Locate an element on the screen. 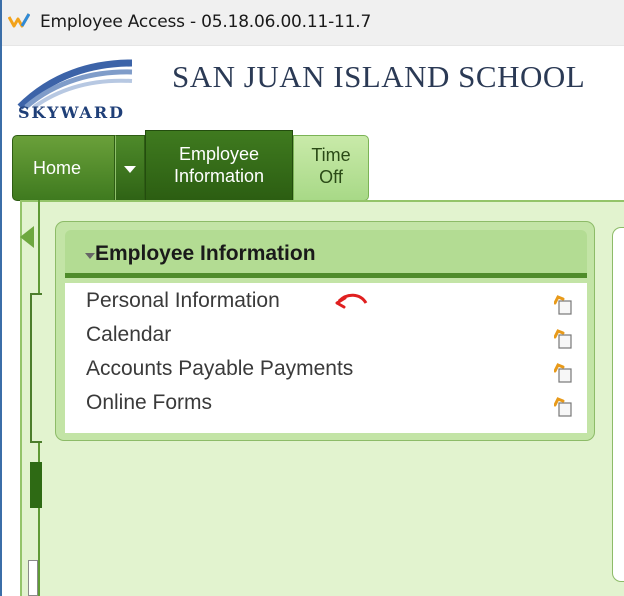 Image resolution: width=624 pixels, height=596 pixels. skyward-app-icon is located at coordinates (19, 20).